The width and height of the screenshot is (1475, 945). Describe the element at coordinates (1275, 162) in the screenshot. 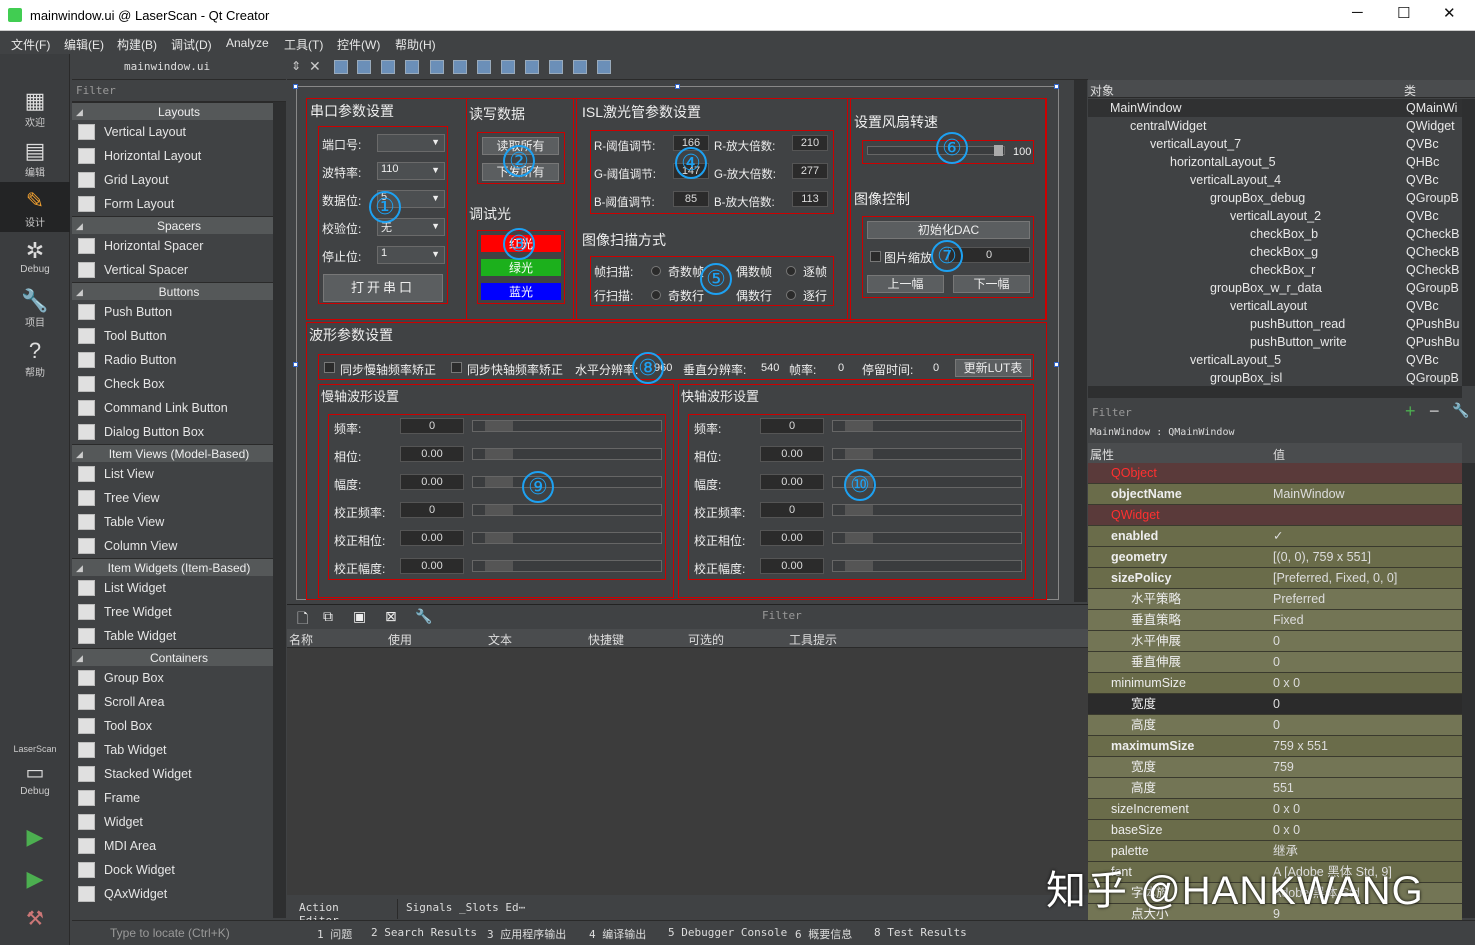

I see `object-tree-row: horizontalLayout_5 QHBc` at that location.